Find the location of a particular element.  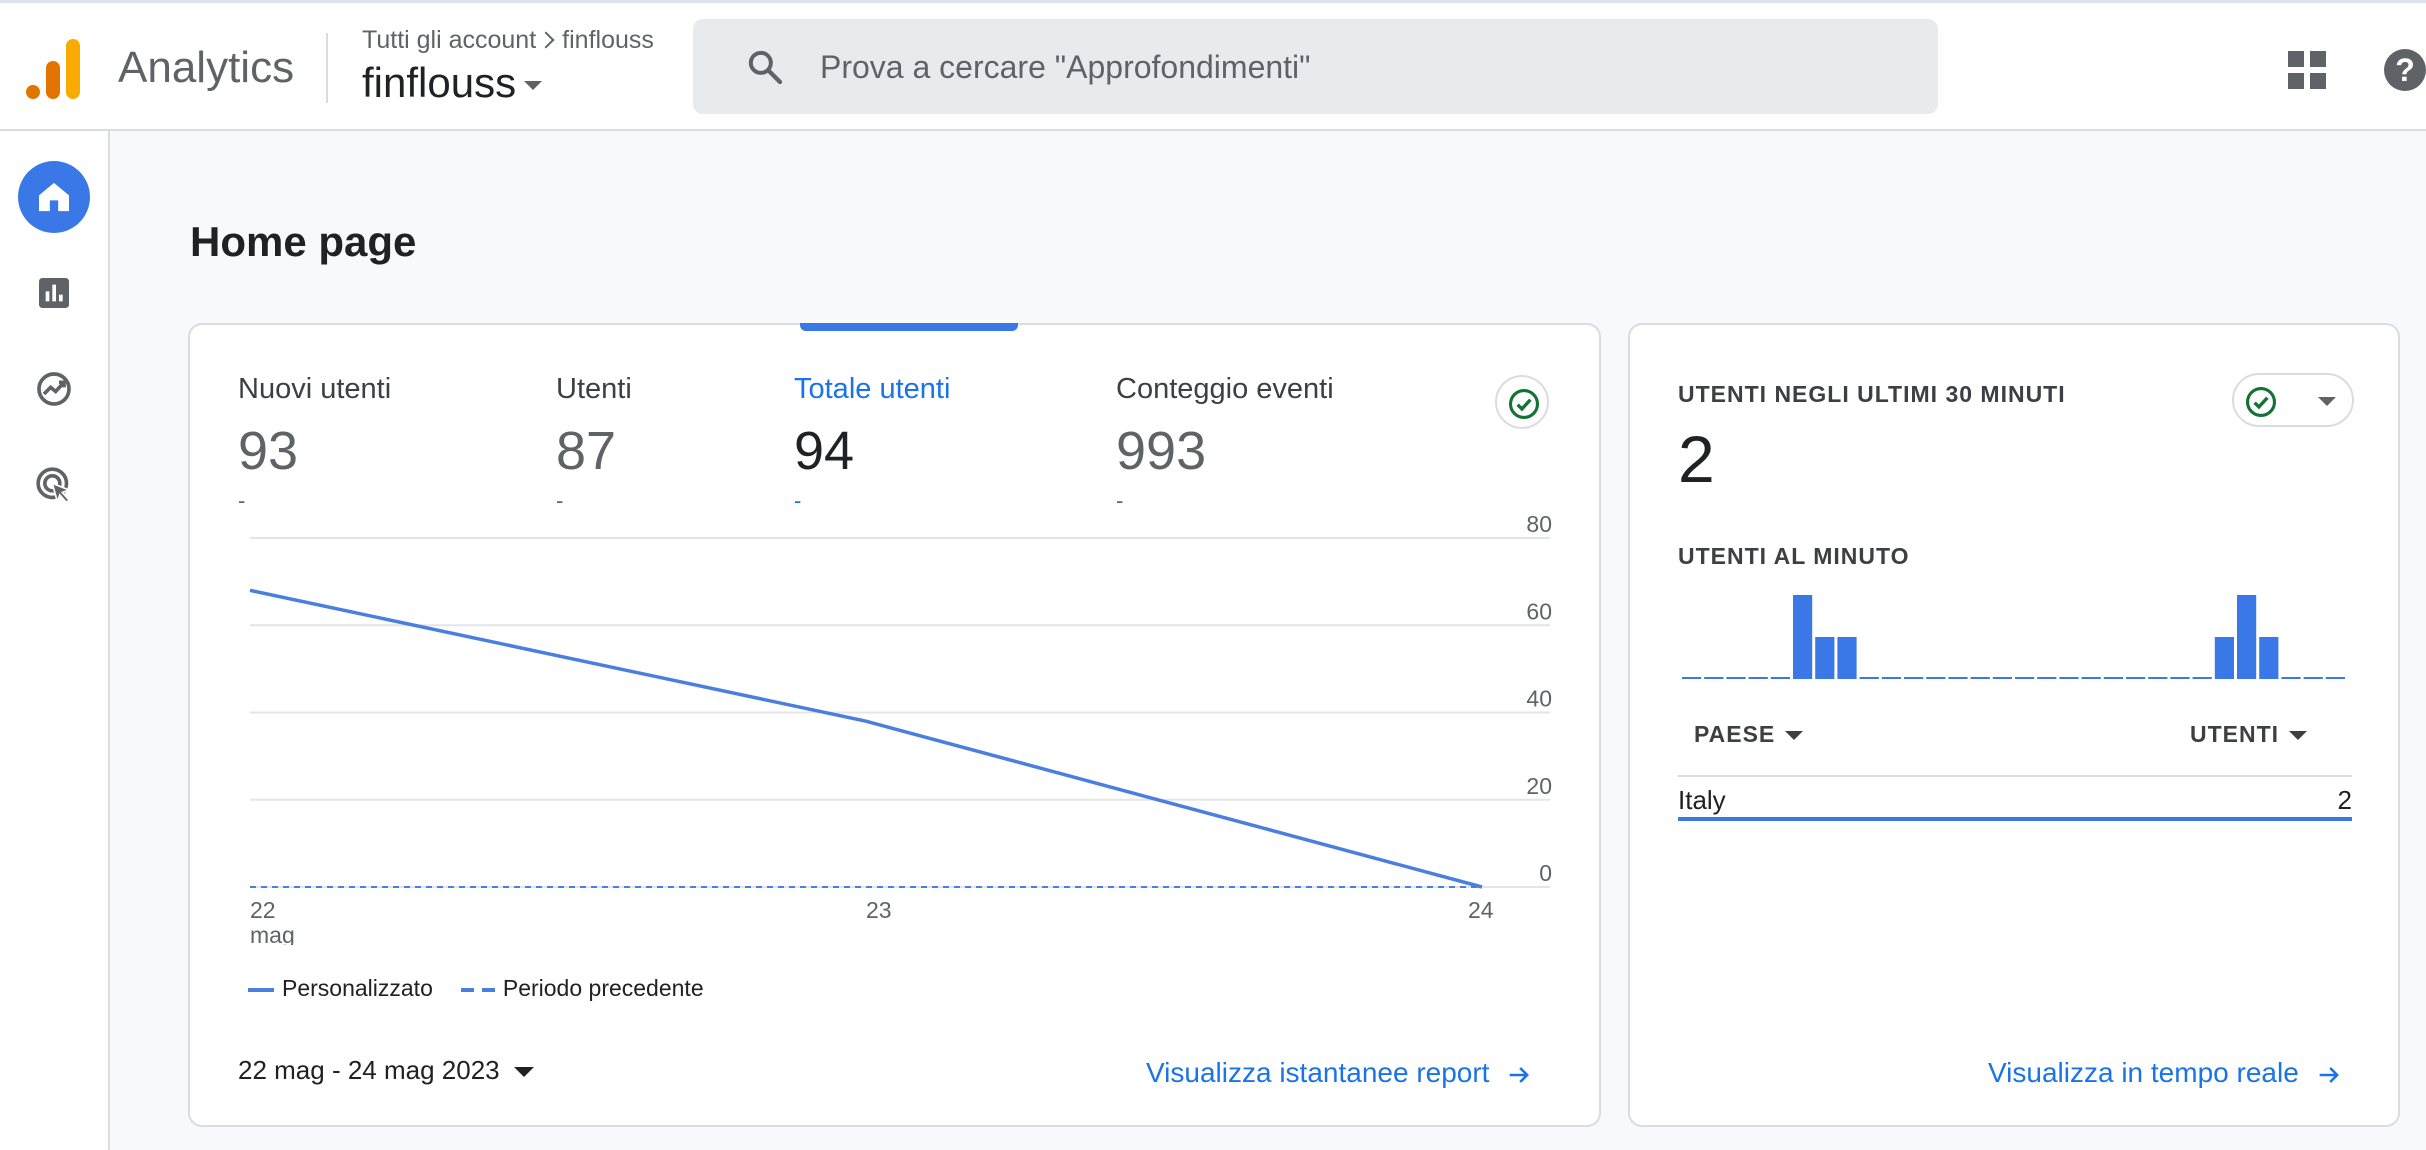

x-tick-label: 24 is located at coordinates (1481, 910).